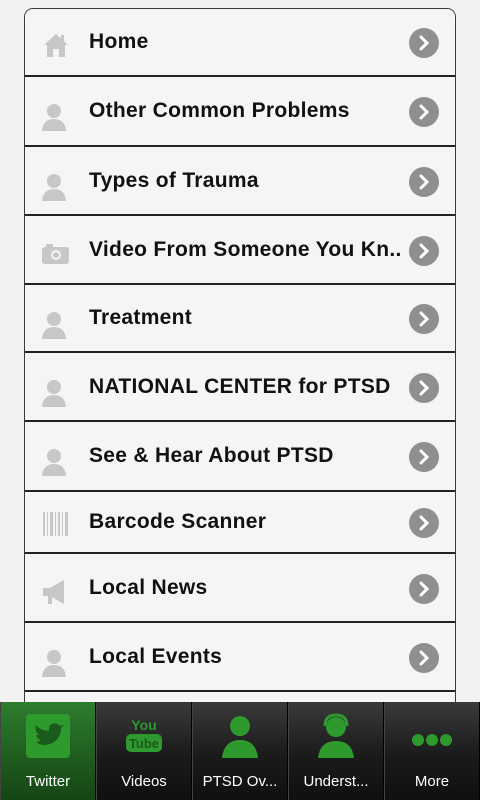 The image size is (480, 800). I want to click on menu-item-other-common-problems: Other Common Problems, so click(240, 112).